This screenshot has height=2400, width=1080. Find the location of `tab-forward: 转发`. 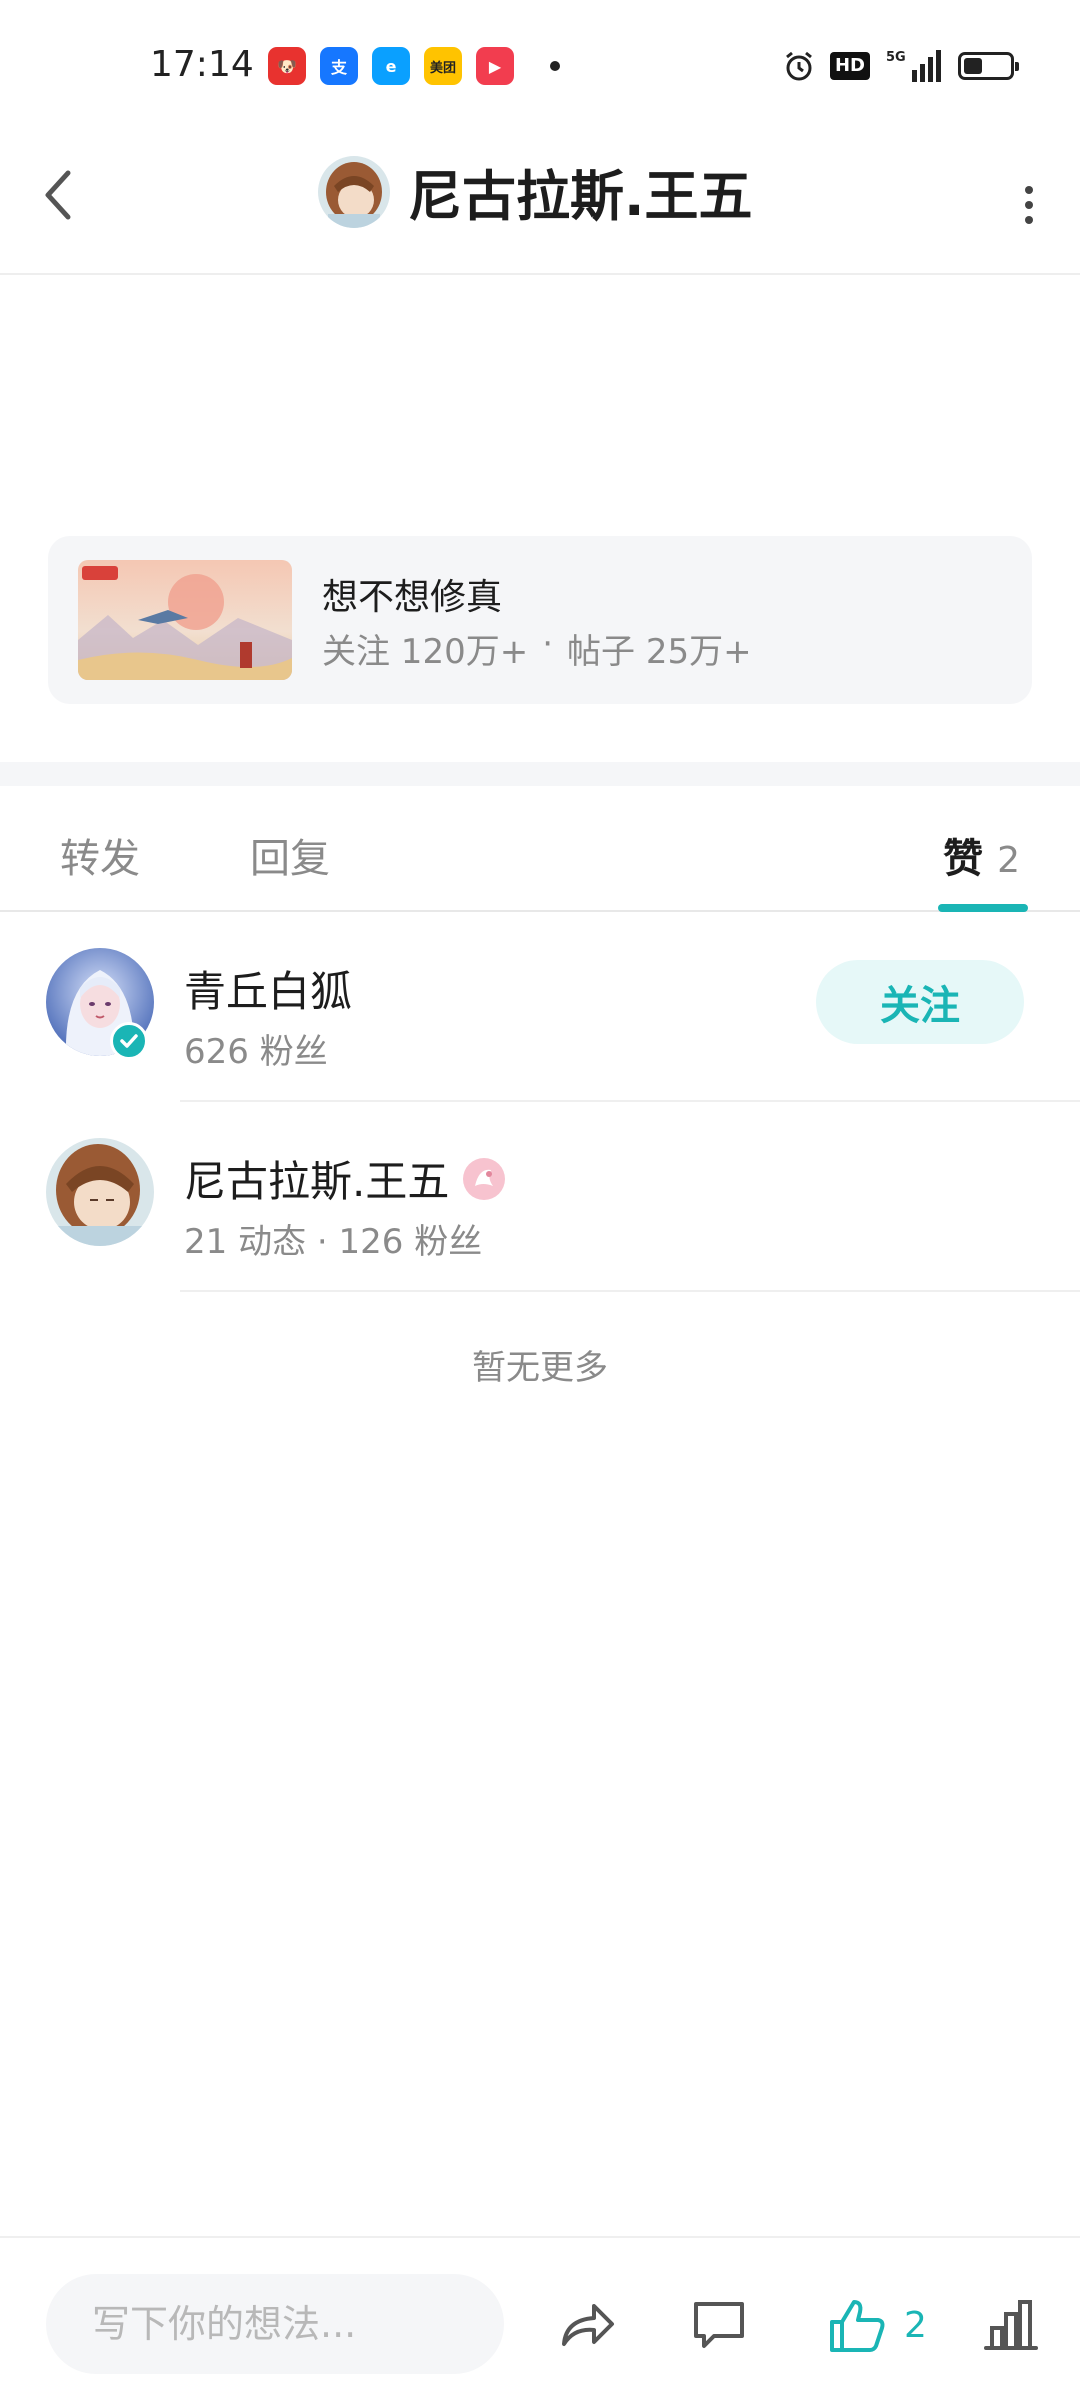

tab-forward: 转发 is located at coordinates (100, 855).